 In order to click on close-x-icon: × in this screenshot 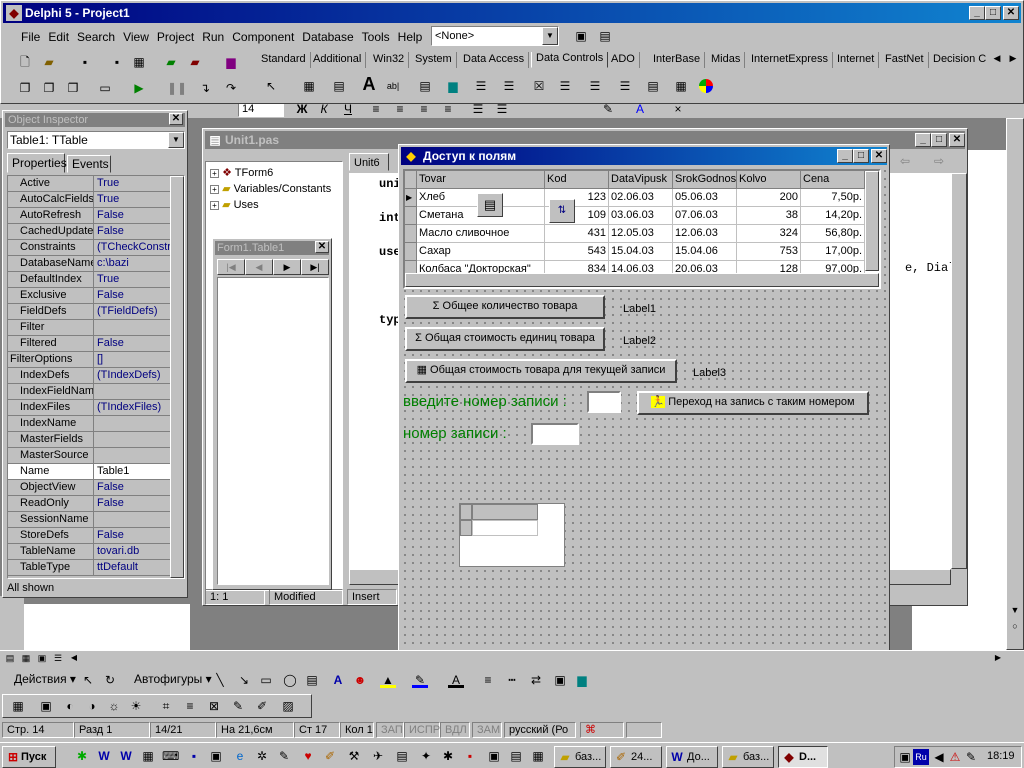, I will do `click(678, 110)`.